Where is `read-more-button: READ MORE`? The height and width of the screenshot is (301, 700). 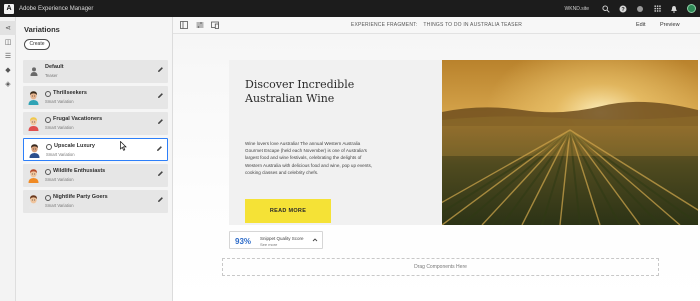
read-more-button: READ MORE is located at coordinates (288, 211).